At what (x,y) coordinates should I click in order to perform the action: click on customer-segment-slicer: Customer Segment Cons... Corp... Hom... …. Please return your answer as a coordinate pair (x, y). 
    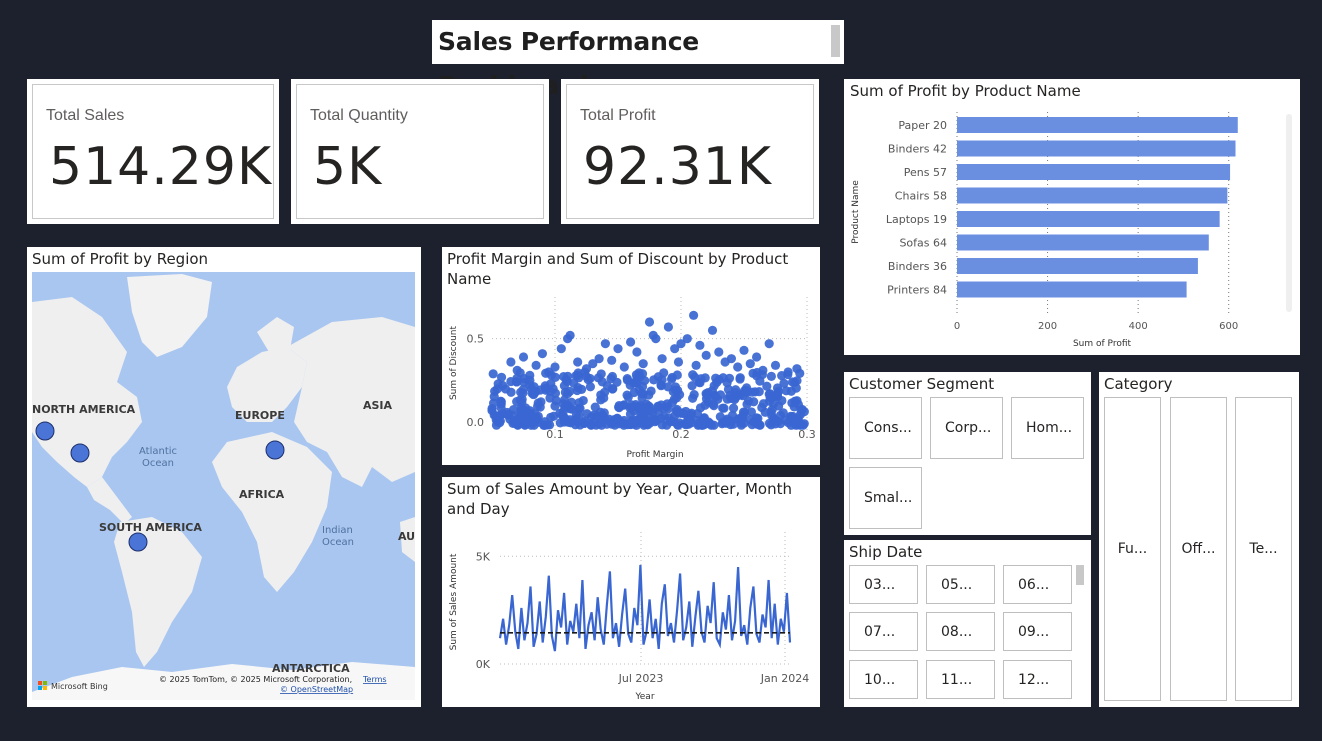
    Looking at the image, I should click on (967, 453).